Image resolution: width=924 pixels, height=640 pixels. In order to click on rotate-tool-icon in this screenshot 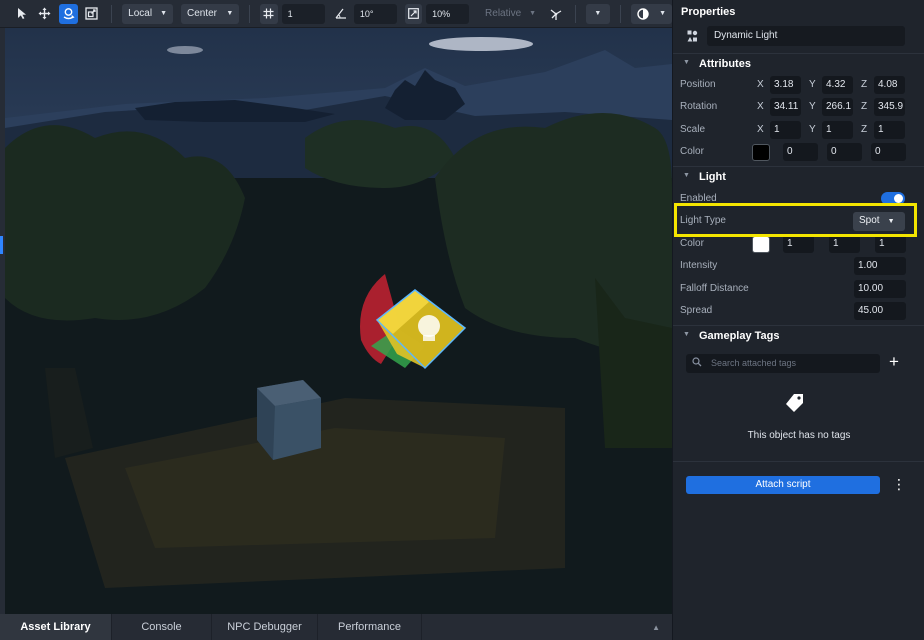, I will do `click(68, 13)`.